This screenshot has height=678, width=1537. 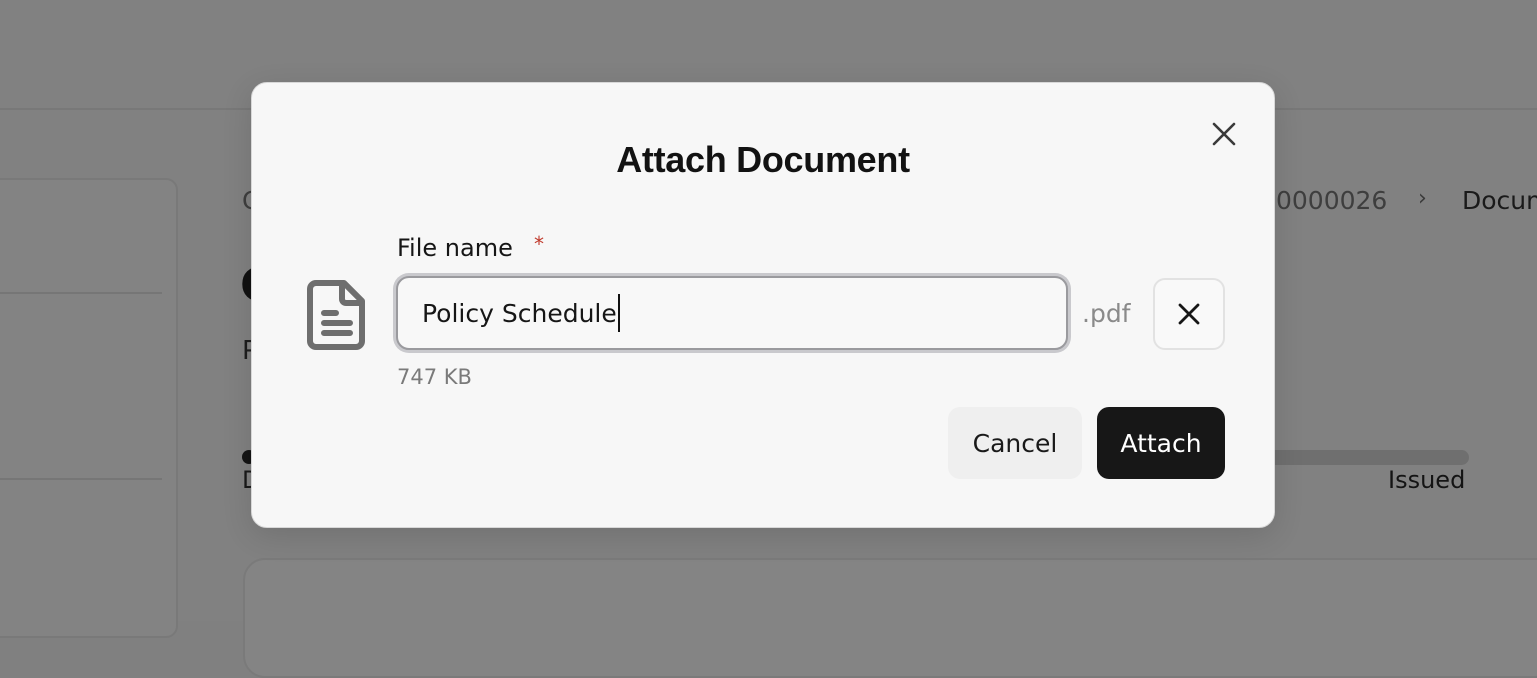 What do you see at coordinates (434, 377) in the screenshot?
I see `file-size: 747 KB` at bounding box center [434, 377].